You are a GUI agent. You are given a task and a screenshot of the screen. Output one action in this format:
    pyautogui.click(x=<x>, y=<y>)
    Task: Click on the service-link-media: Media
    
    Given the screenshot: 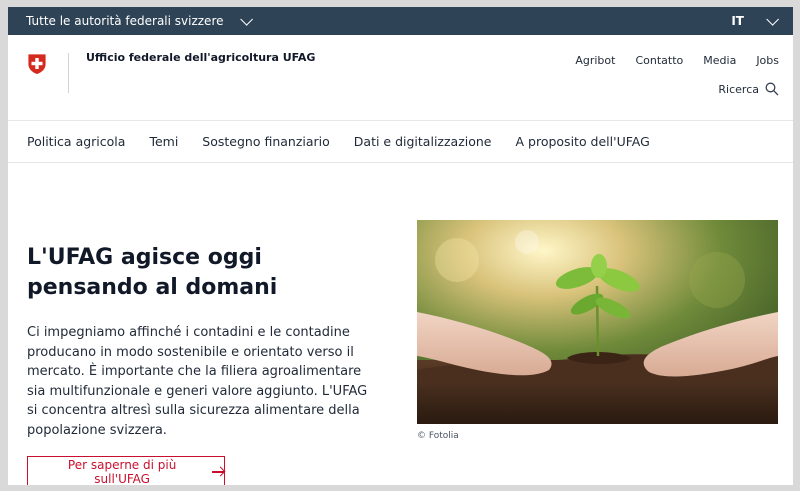 What is the action you would take?
    pyautogui.click(x=719, y=60)
    